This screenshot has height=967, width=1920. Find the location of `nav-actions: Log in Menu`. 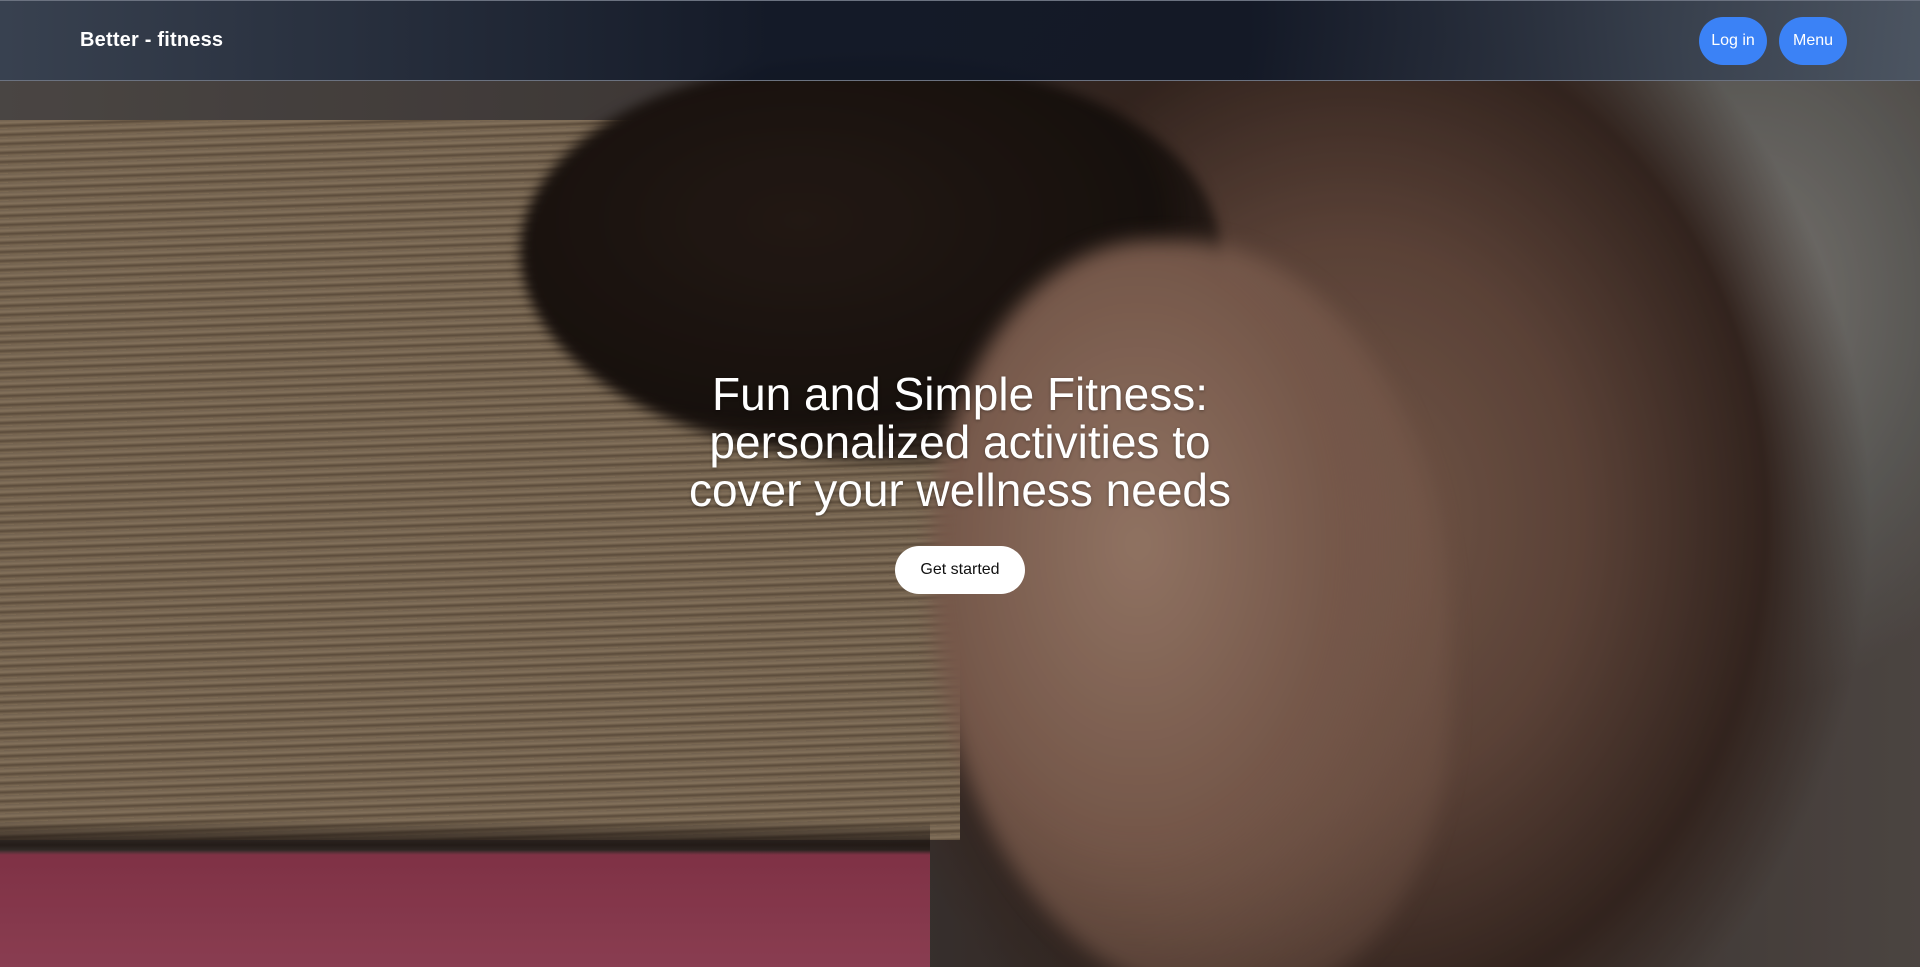

nav-actions: Log in Menu is located at coordinates (1773, 40).